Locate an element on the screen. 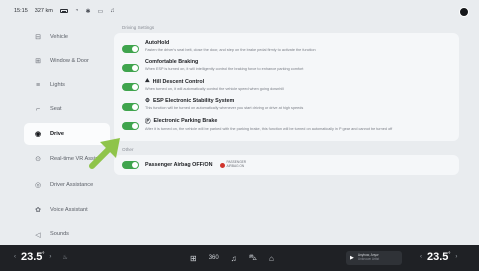 The height and width of the screenshot is (271, 479). sidebar-item-driver-assistance: ◎ Driver Assistance is located at coordinates (67, 185).